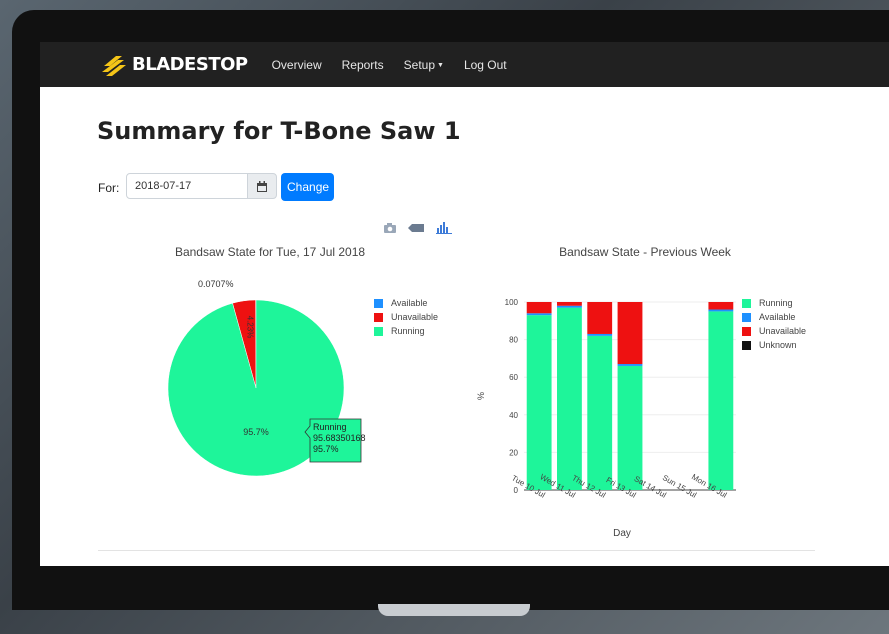  Describe the element at coordinates (190, 64) in the screenshot. I see `brand-name: BLADESTOP` at that location.